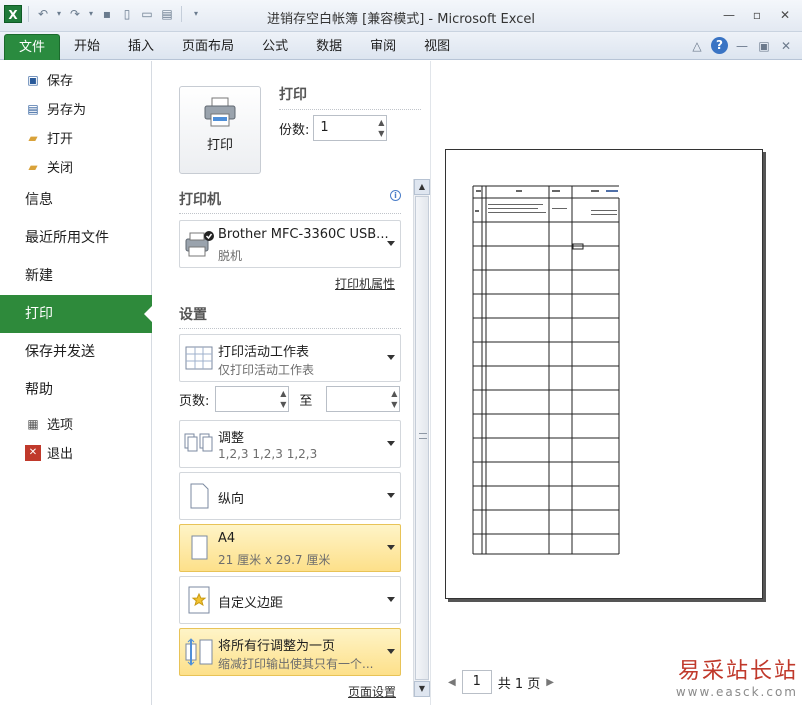 The height and width of the screenshot is (705, 802). I want to click on scroll-grip-icon, so click(423, 436).